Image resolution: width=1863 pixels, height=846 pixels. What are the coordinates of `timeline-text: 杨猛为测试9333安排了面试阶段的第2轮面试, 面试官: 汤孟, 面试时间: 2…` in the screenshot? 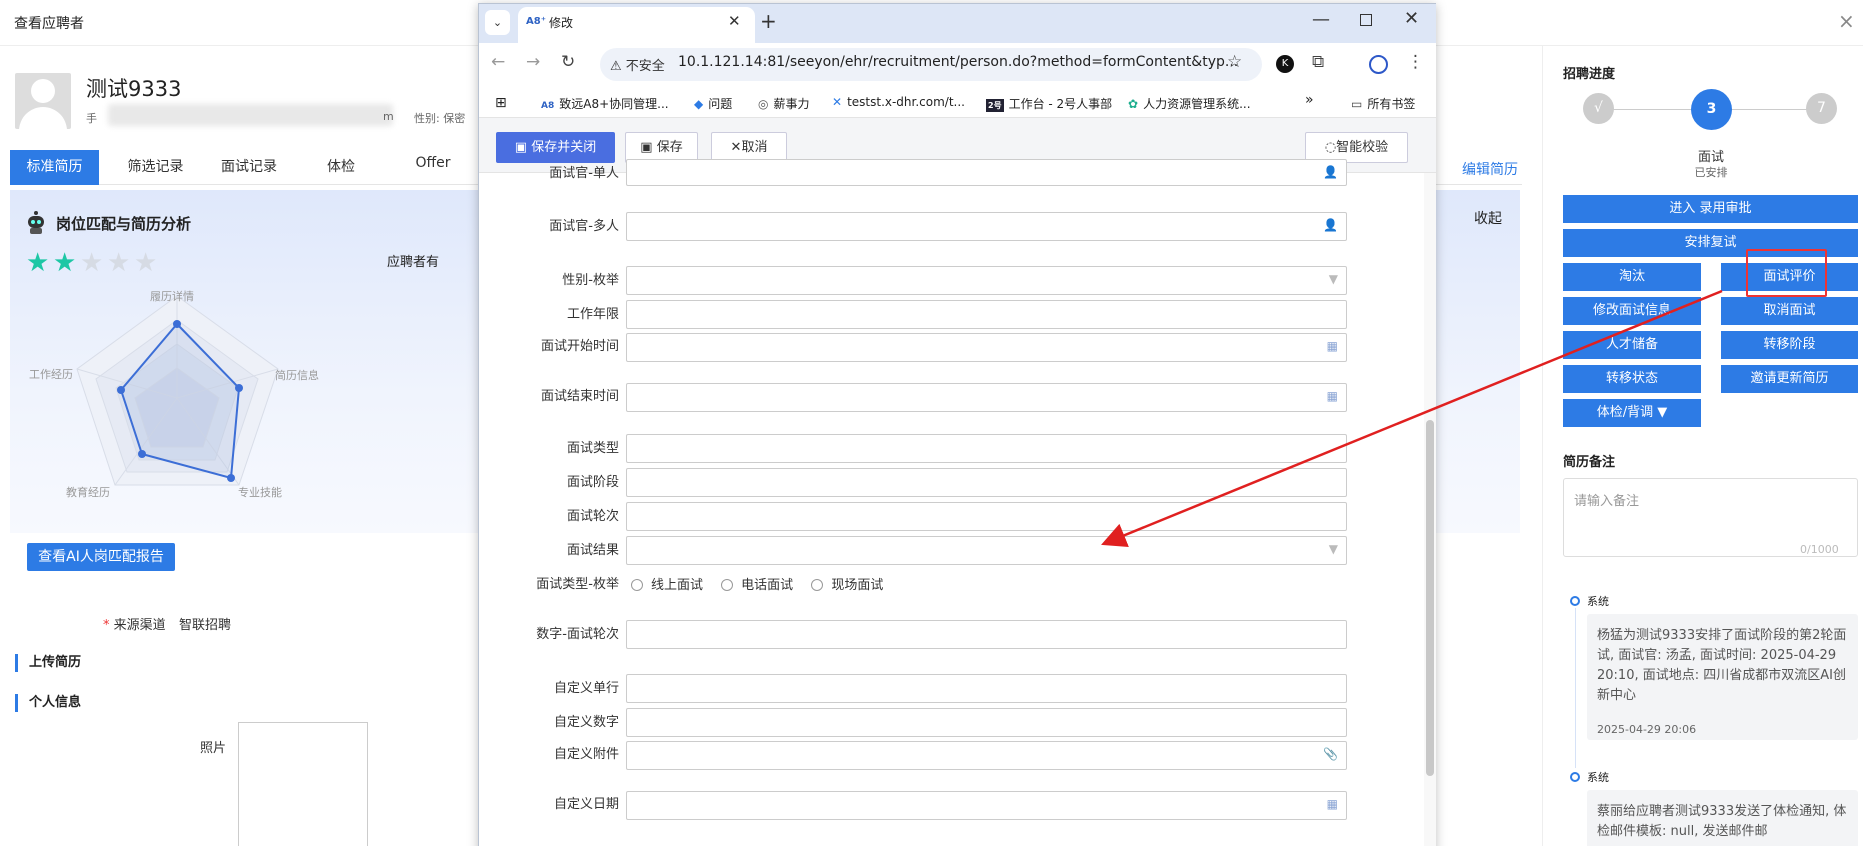 It's located at (1722, 665).